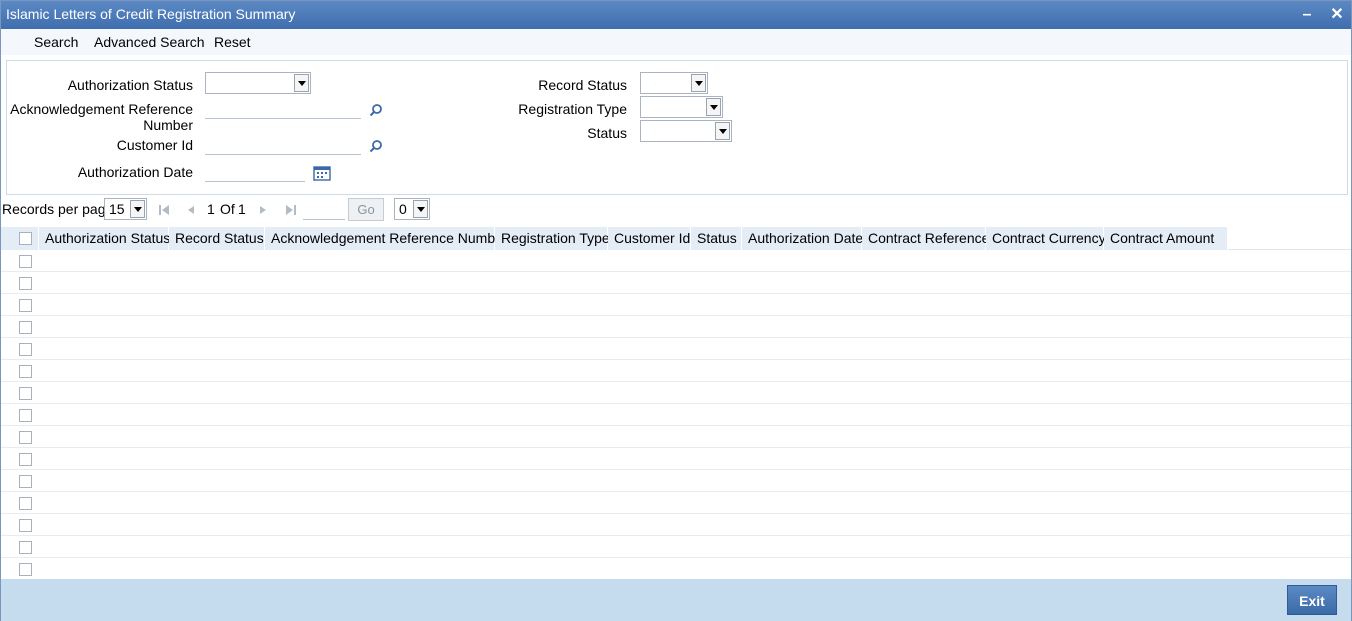 The height and width of the screenshot is (621, 1352). I want to click on go-button: Go, so click(366, 209).